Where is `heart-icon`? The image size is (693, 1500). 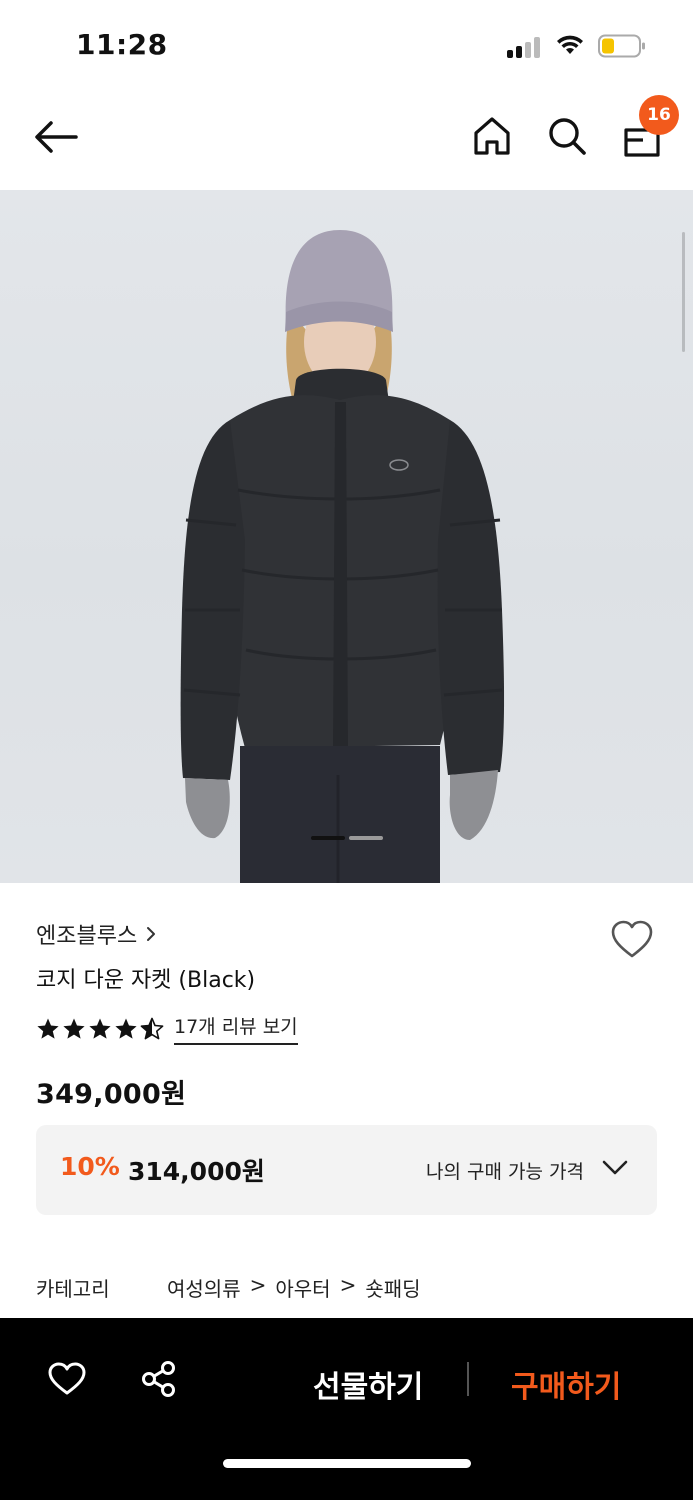
heart-icon is located at coordinates (632, 940).